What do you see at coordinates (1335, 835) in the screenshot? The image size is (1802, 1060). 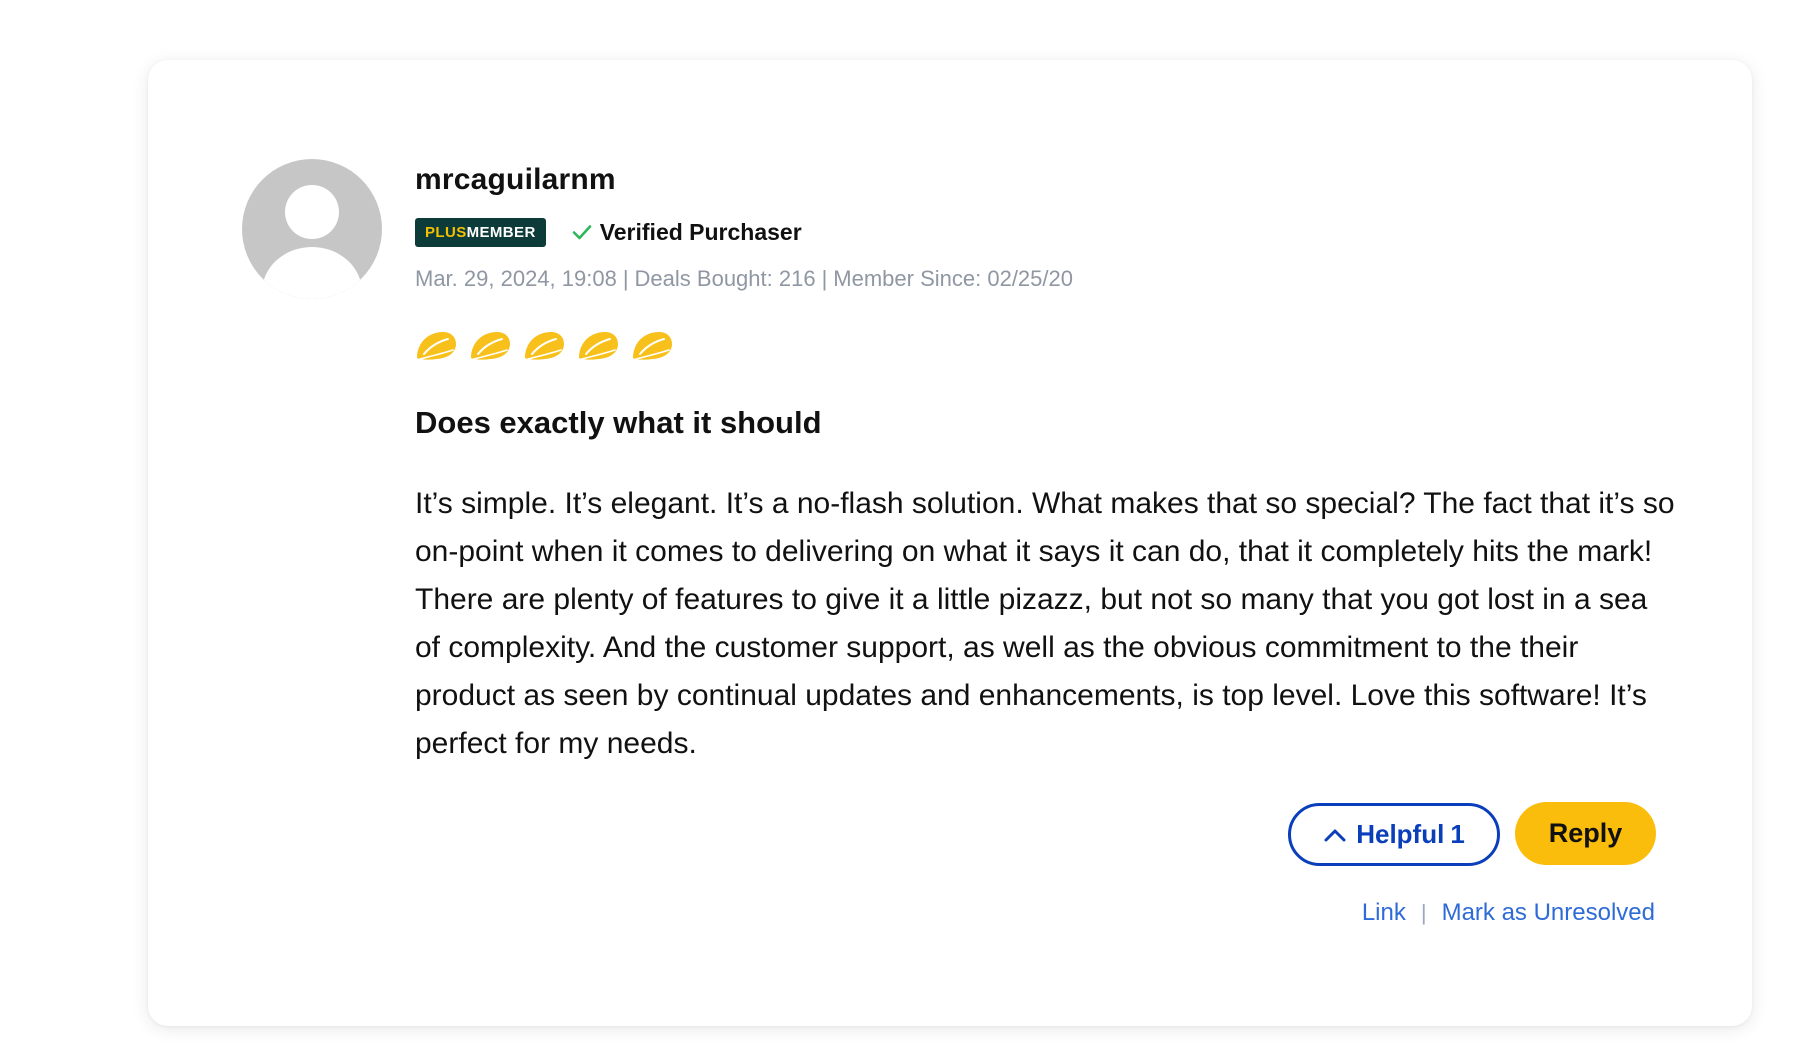 I see `chevron-up-icon` at bounding box center [1335, 835].